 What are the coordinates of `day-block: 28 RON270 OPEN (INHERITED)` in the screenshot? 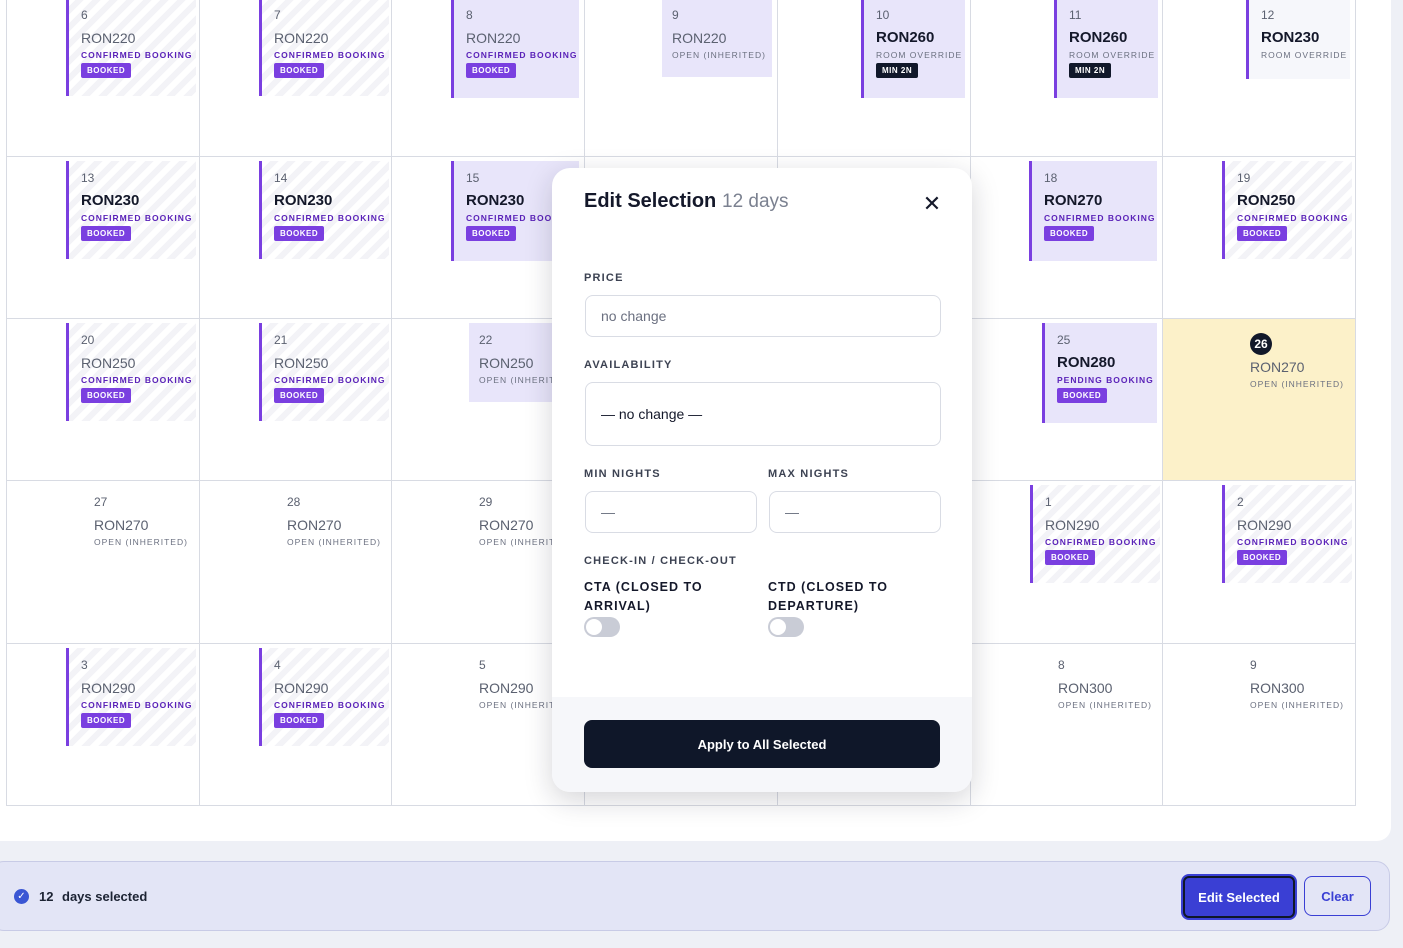 It's located at (332, 525).